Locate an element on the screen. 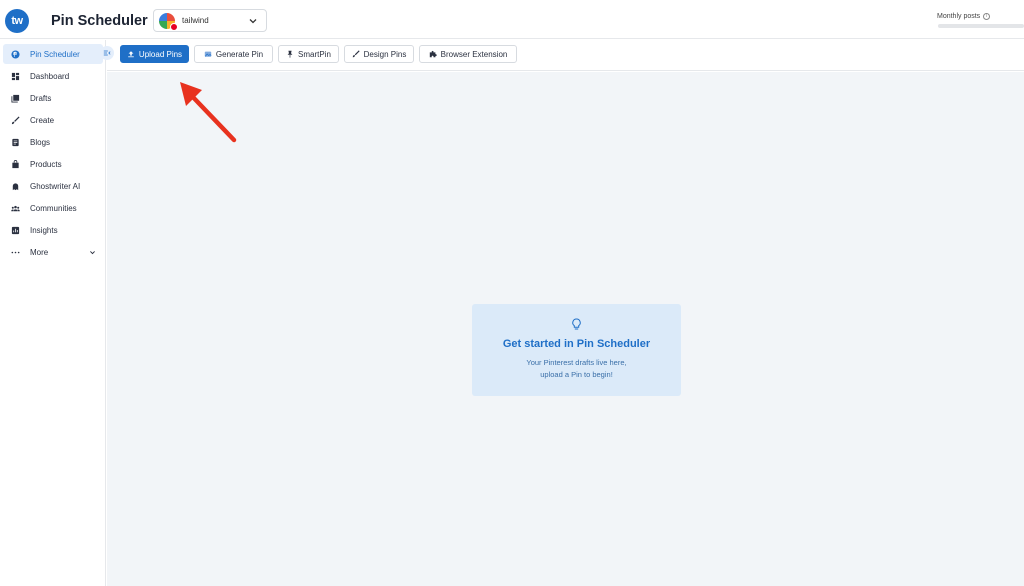  collapse-sidebar-button is located at coordinates (107, 53).